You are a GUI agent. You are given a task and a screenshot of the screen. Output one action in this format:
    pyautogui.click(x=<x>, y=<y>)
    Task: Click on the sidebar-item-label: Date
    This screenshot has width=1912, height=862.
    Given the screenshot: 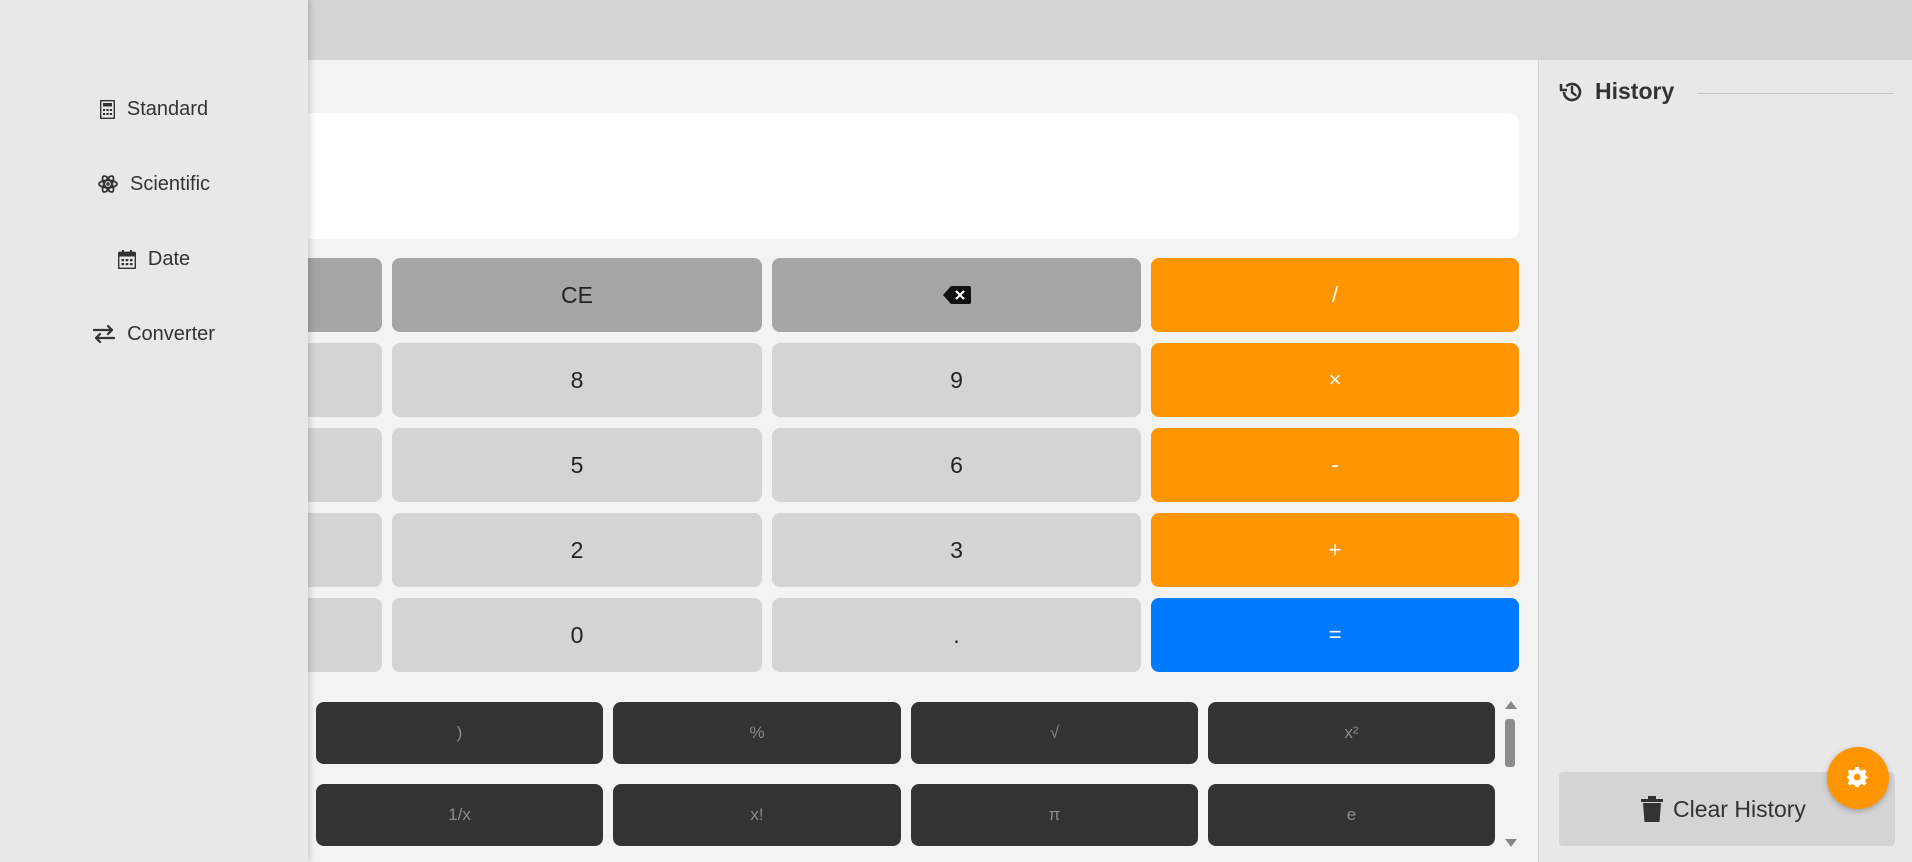 What is the action you would take?
    pyautogui.click(x=169, y=258)
    